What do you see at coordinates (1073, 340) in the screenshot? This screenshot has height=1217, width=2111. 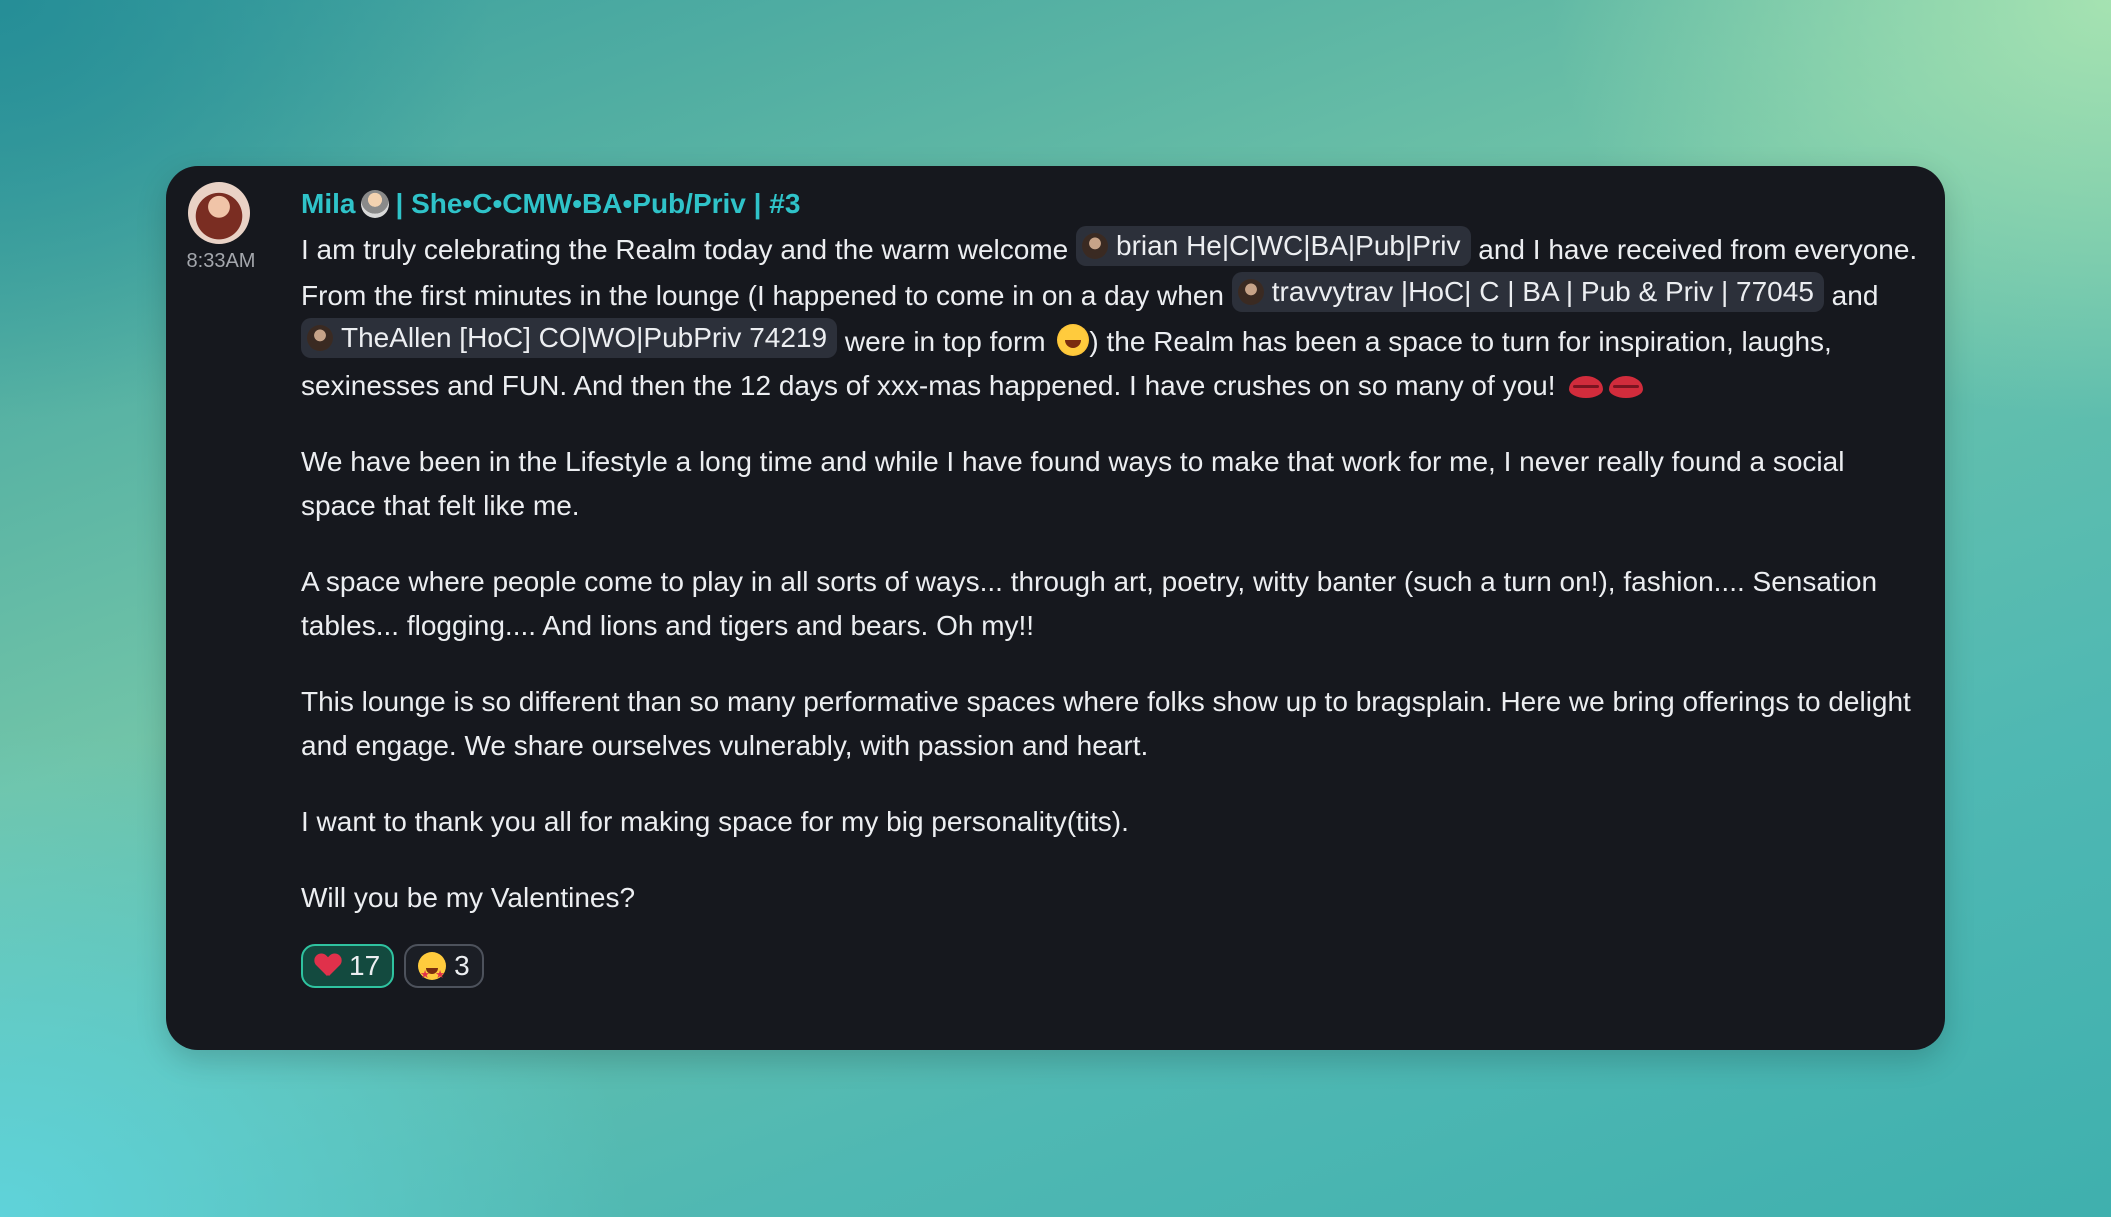 I see `laughing-emoji-icon` at bounding box center [1073, 340].